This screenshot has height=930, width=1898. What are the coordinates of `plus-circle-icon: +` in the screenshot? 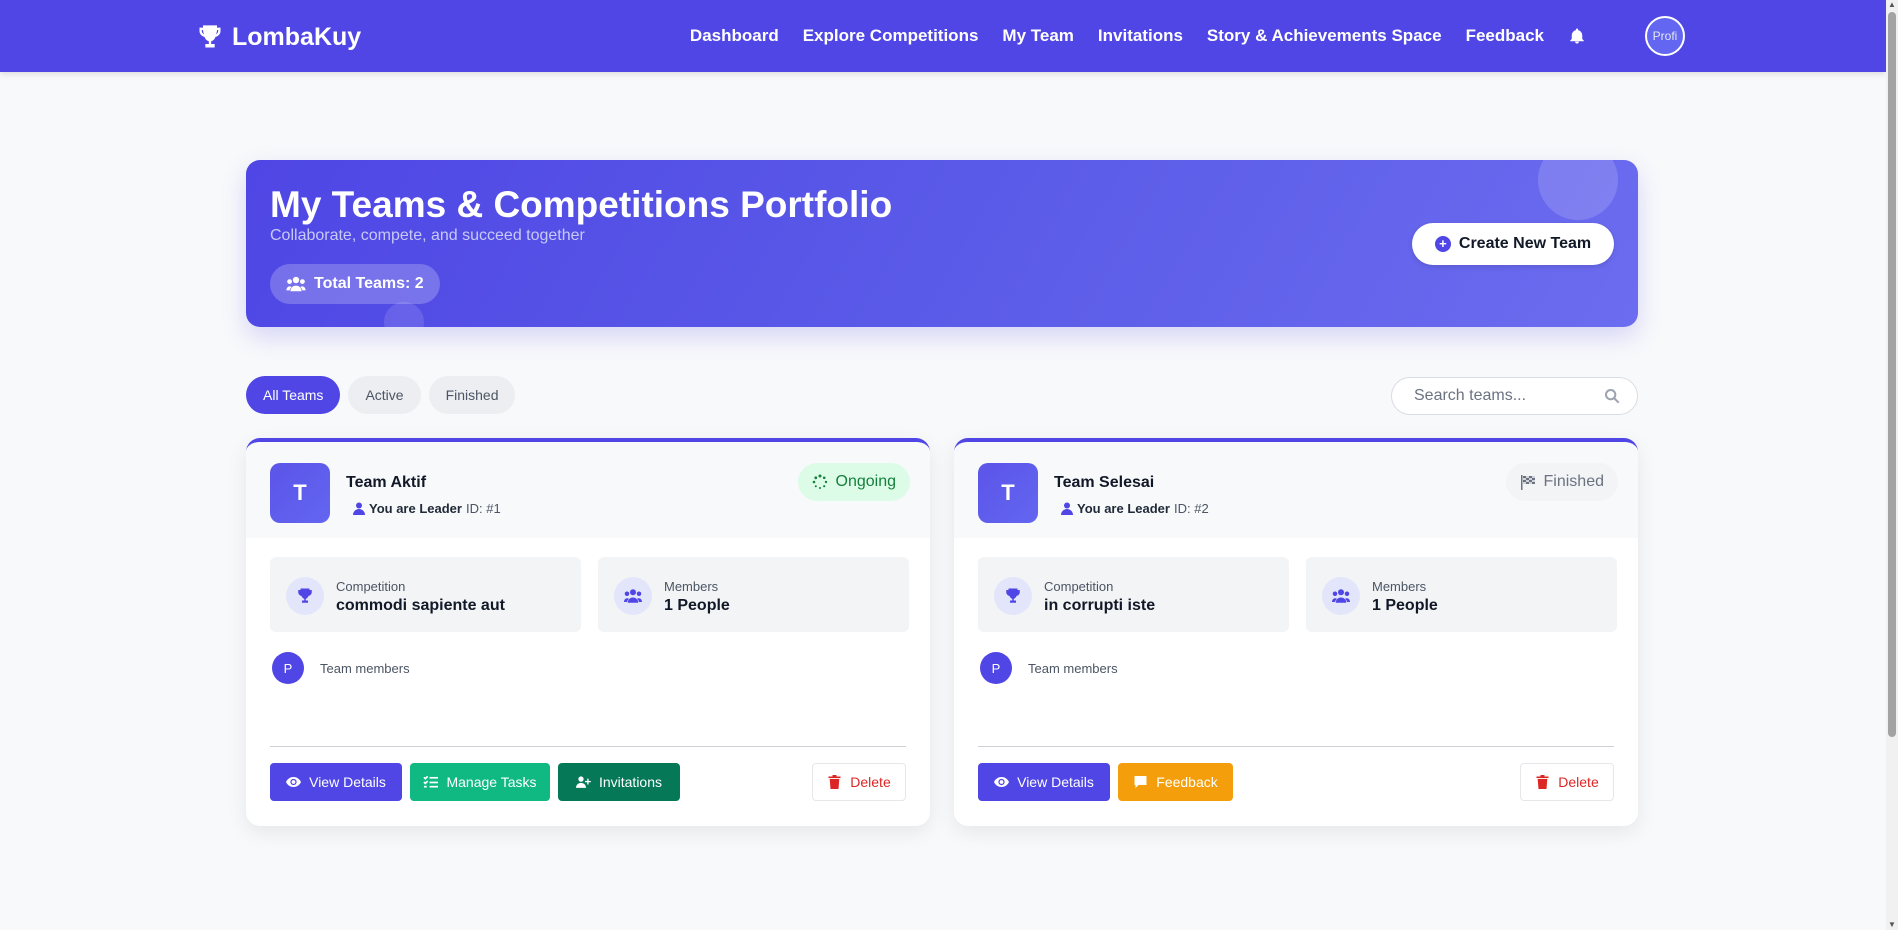 It's located at (1442, 244).